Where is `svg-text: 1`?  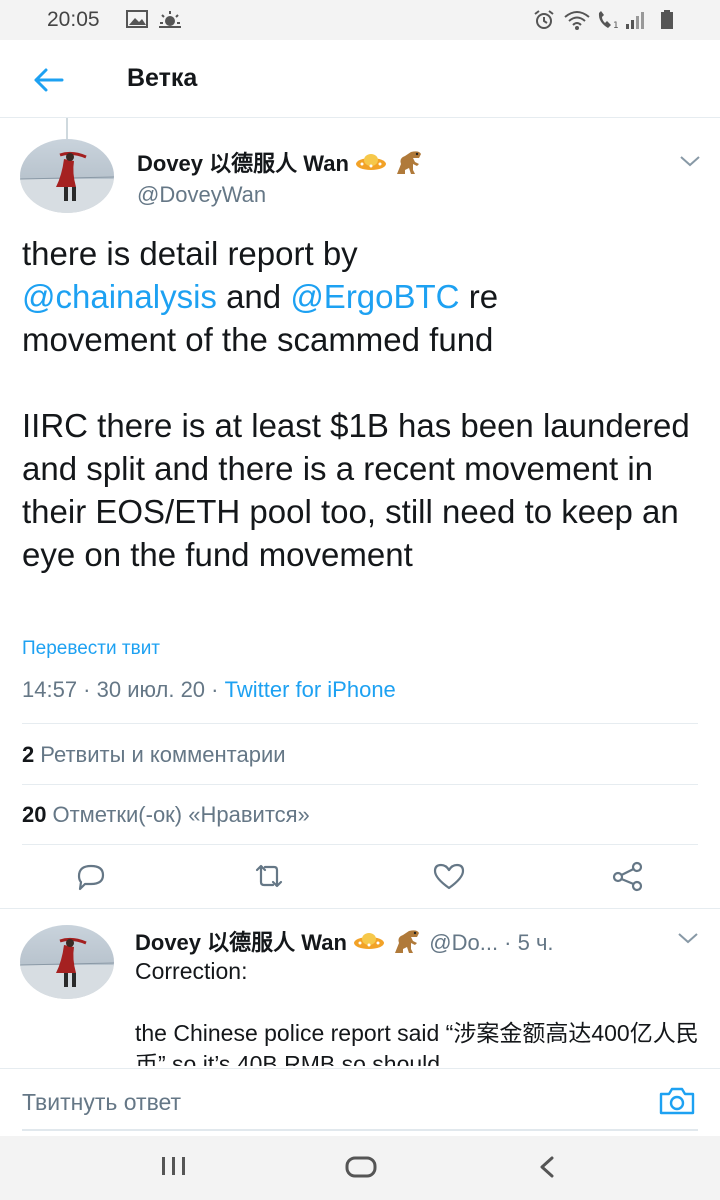
svg-text: 1 is located at coordinates (616, 25).